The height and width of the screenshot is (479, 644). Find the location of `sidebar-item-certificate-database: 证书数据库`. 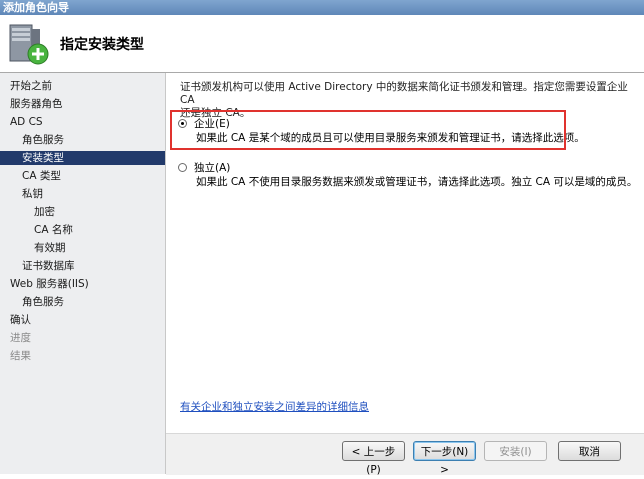

sidebar-item-certificate-database: 证书数据库 is located at coordinates (82, 266).